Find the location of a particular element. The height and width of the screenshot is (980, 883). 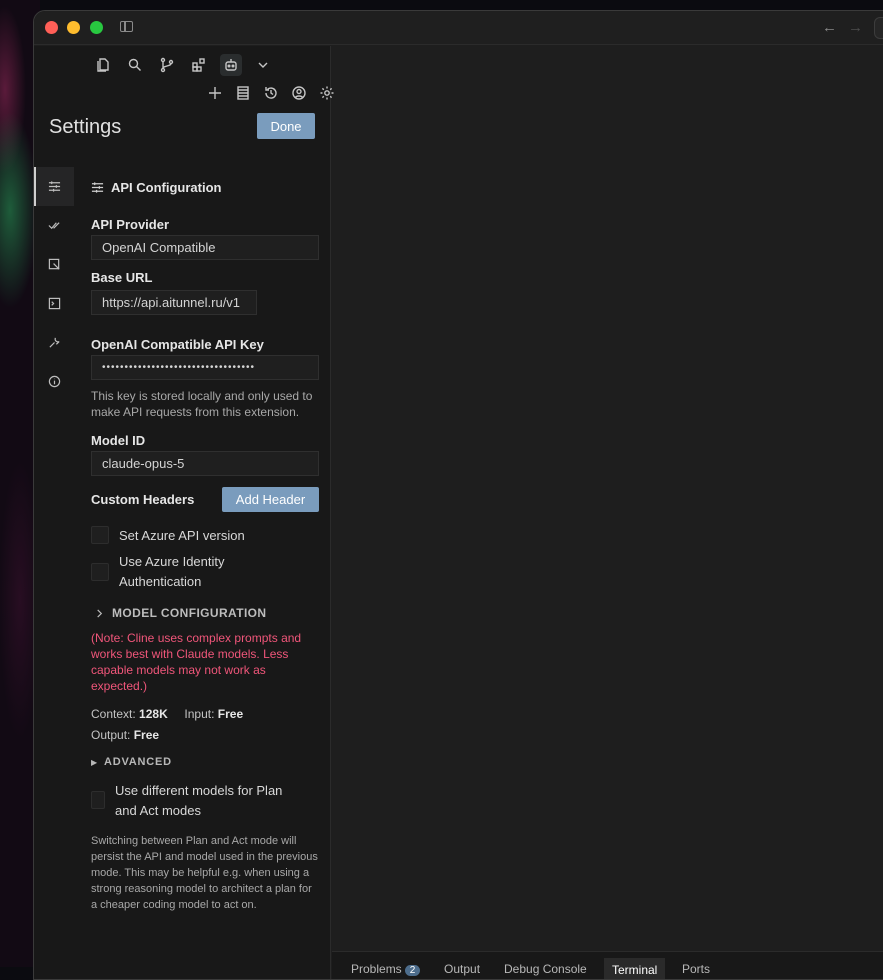

plan-act-checkbox is located at coordinates (98, 800).